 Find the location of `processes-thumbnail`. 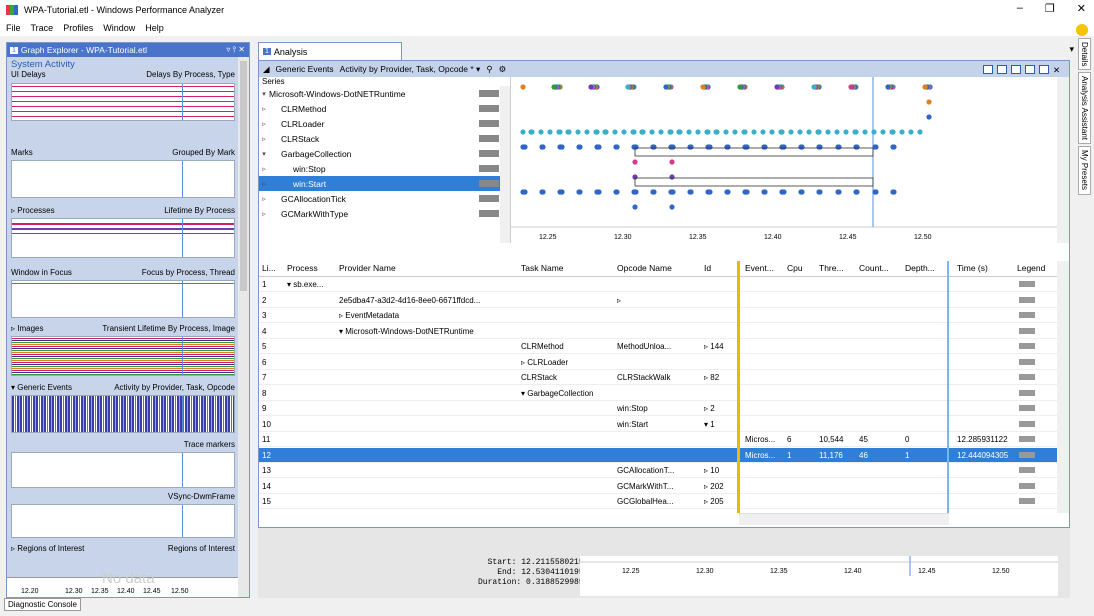

processes-thumbnail is located at coordinates (123, 238).